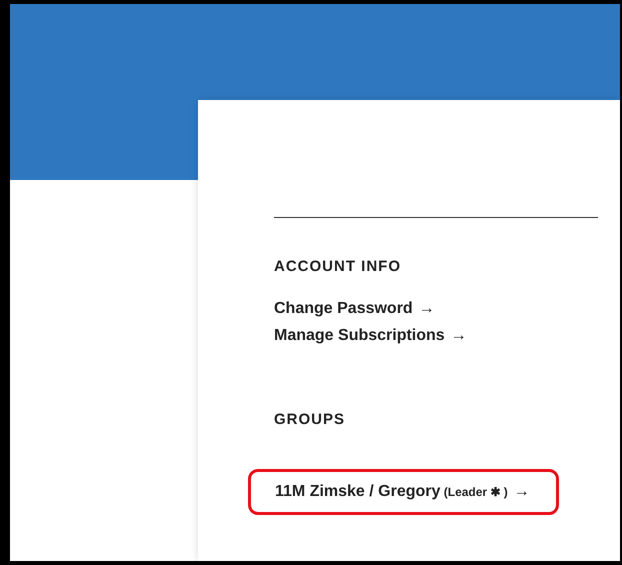 The width and height of the screenshot is (622, 565). What do you see at coordinates (354, 308) in the screenshot?
I see `nav-link: Change Password →` at bounding box center [354, 308].